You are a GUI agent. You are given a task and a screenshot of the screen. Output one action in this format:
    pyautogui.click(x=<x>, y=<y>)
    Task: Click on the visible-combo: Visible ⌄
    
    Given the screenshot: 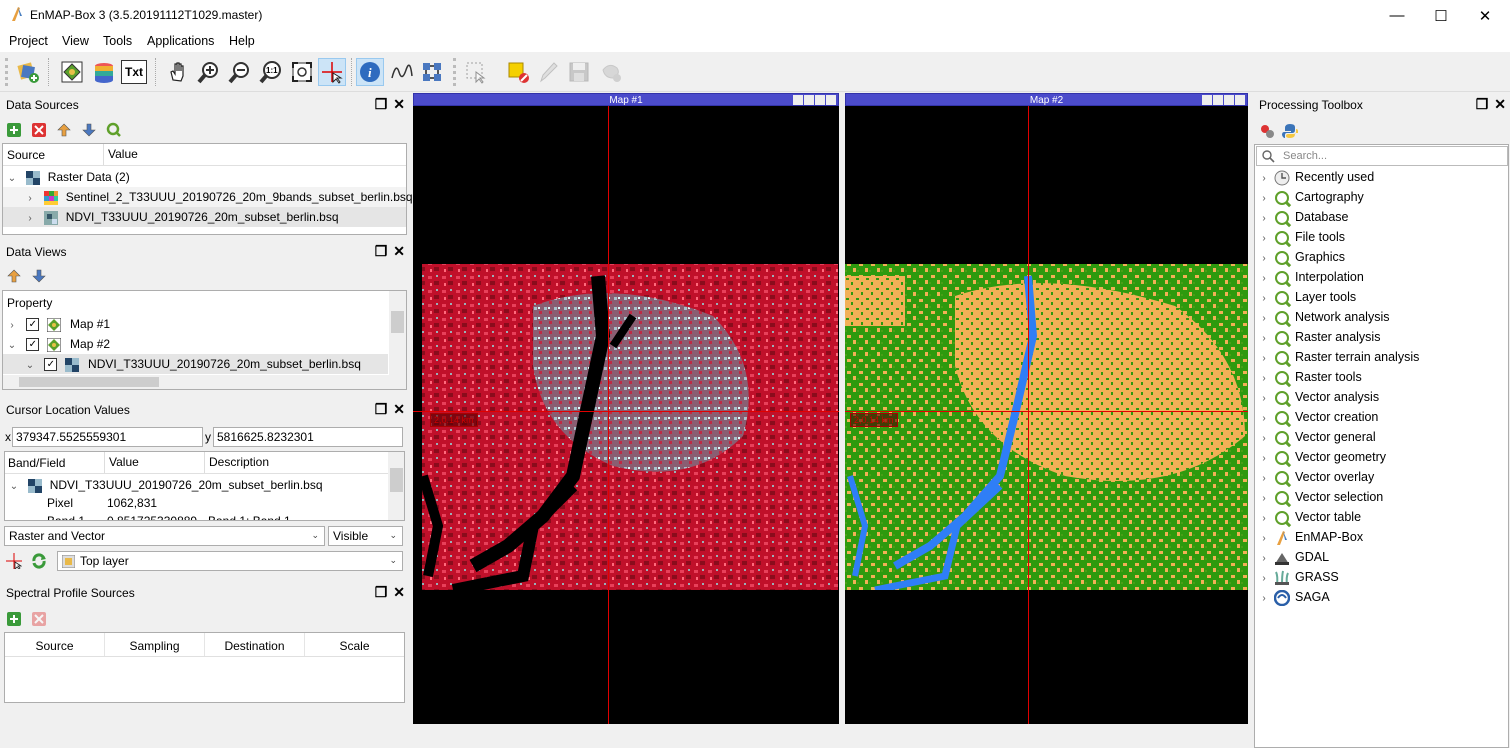 What is the action you would take?
    pyautogui.click(x=365, y=536)
    